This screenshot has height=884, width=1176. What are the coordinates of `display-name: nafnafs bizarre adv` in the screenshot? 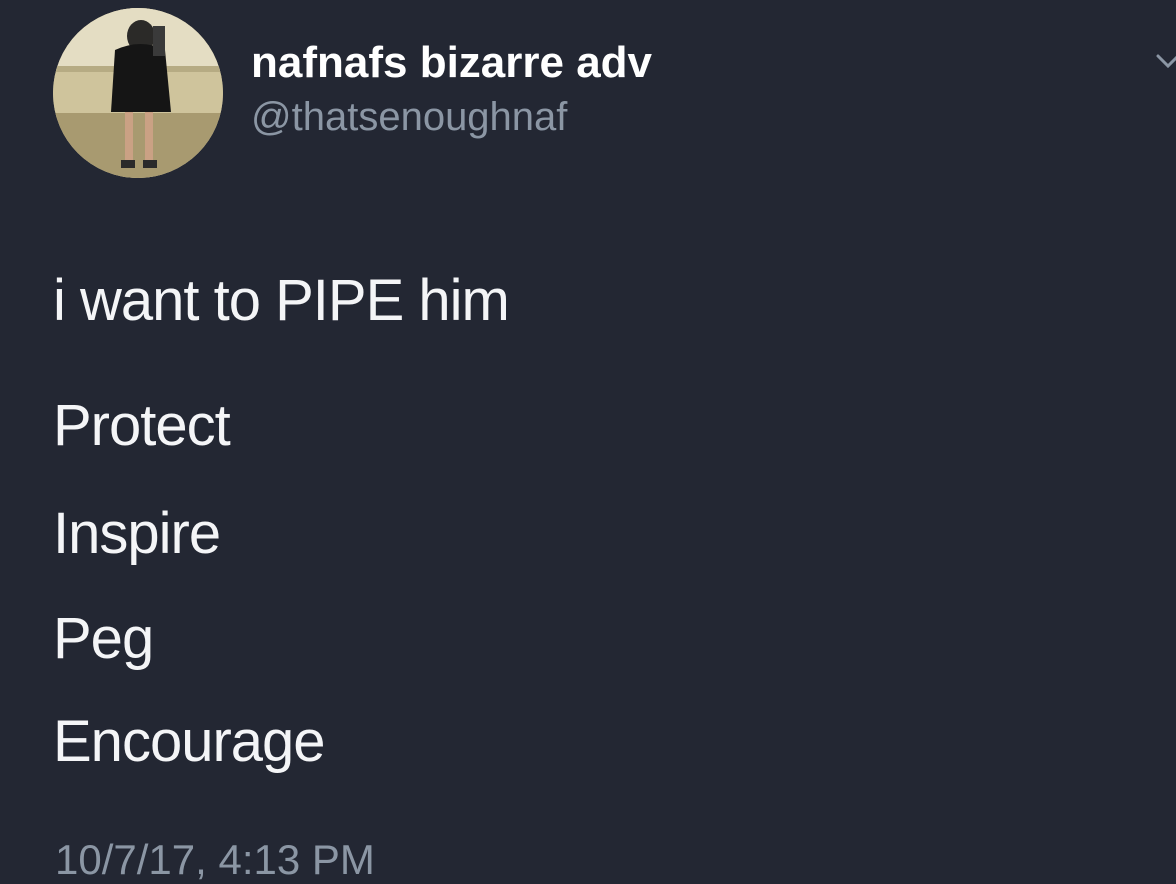 It's located at (451, 63).